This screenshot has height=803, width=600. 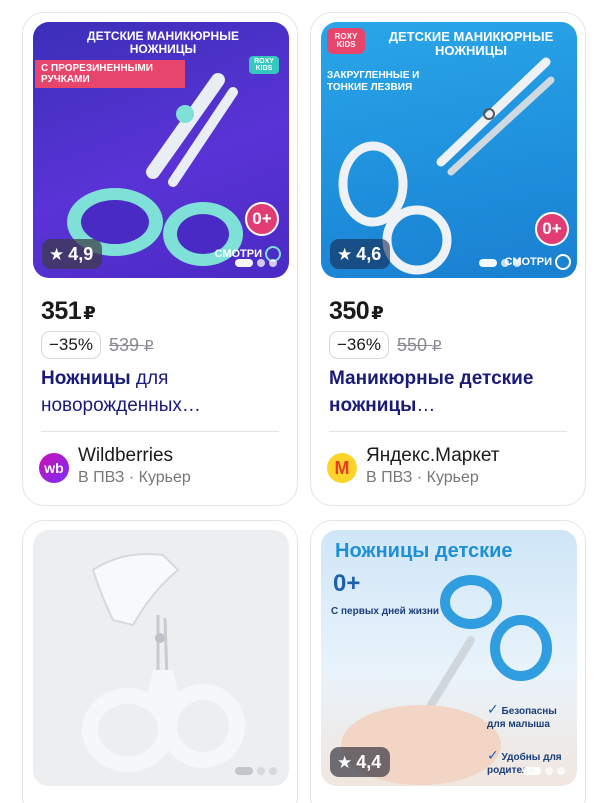 I want to click on old-price-value: 539, so click(x=123, y=344).